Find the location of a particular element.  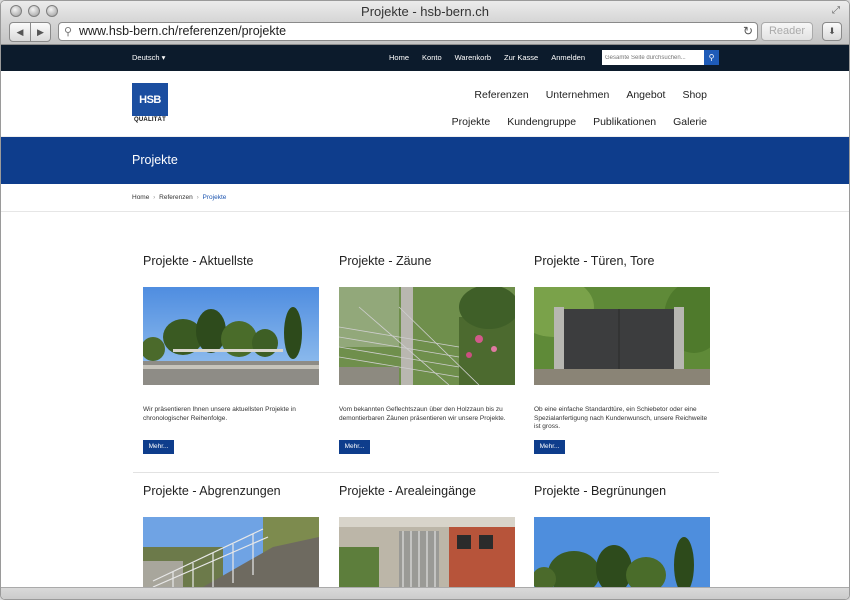

nav-referenzen: Referenzen is located at coordinates (501, 95).